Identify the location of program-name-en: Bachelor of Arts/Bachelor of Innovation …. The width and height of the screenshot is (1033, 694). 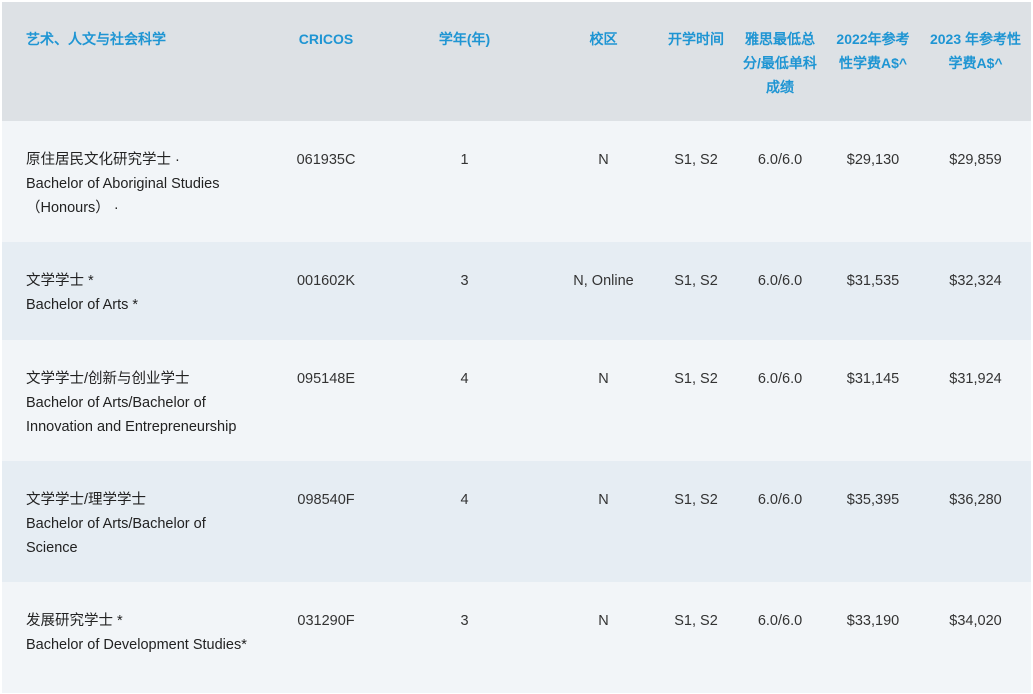
(131, 415).